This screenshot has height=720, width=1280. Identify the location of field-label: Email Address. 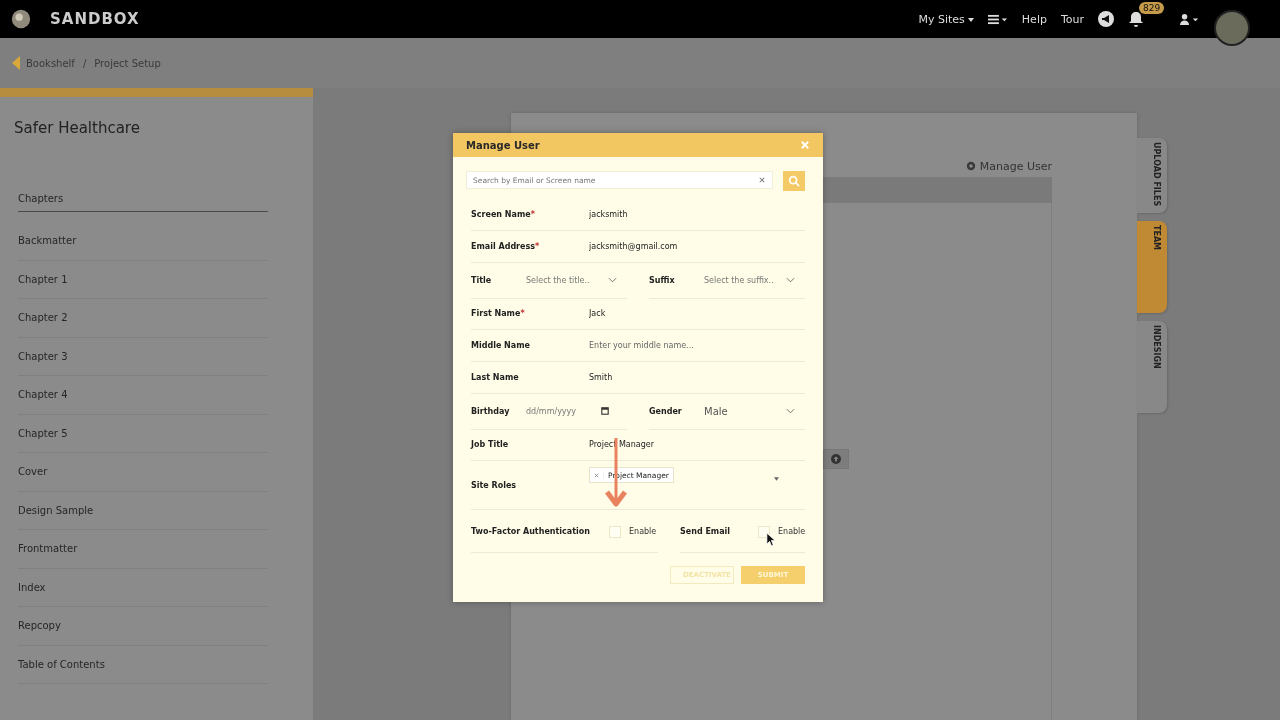
(503, 246).